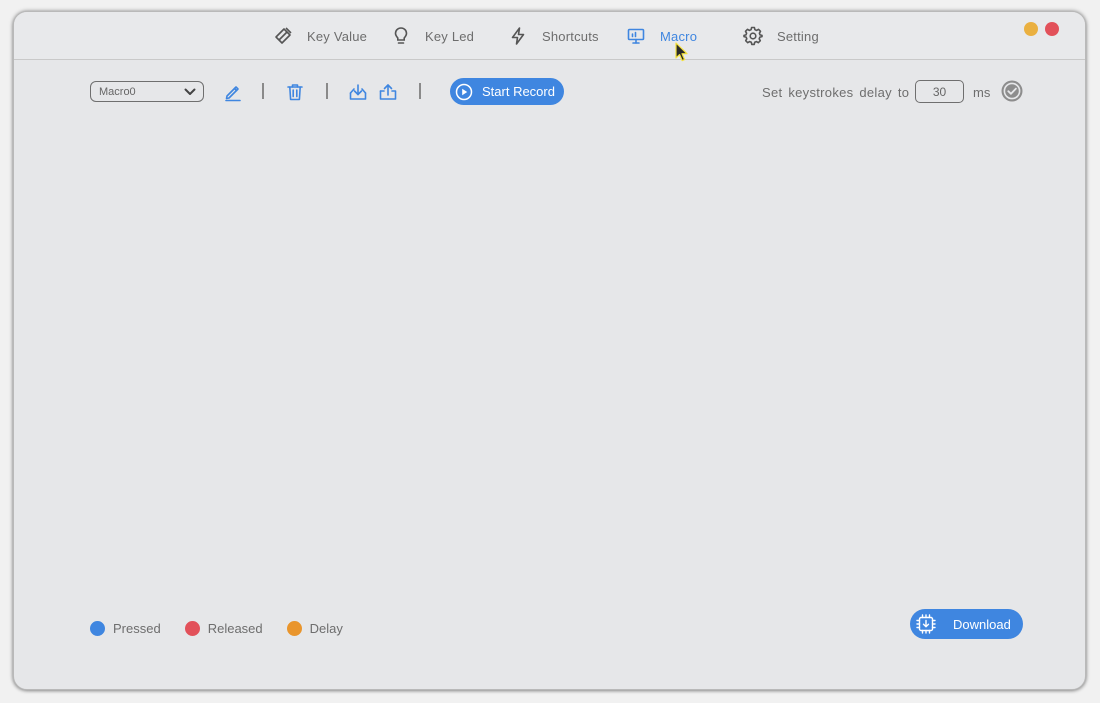 This screenshot has height=703, width=1100. I want to click on legend-item-pressed: Pressed, so click(125, 628).